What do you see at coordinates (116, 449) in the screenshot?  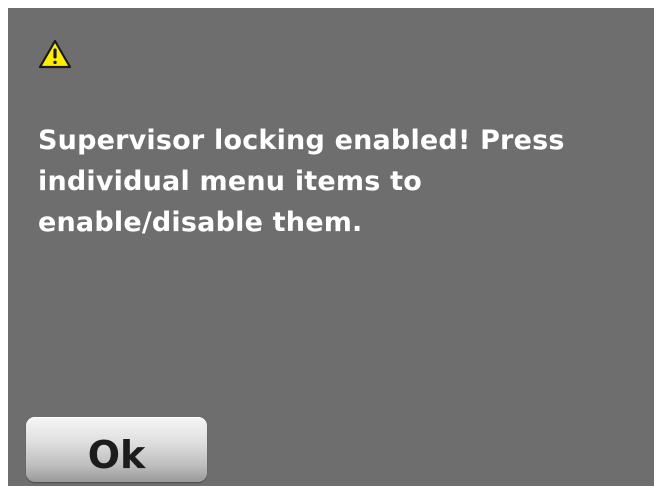 I see `ok-button: Ok` at bounding box center [116, 449].